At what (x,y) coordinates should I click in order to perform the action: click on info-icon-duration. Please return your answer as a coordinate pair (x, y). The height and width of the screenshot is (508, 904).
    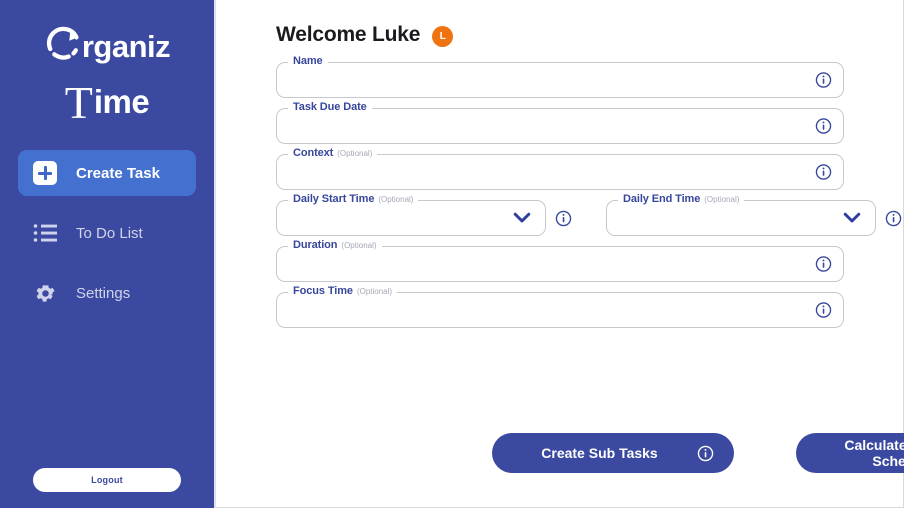
    Looking at the image, I should click on (823, 264).